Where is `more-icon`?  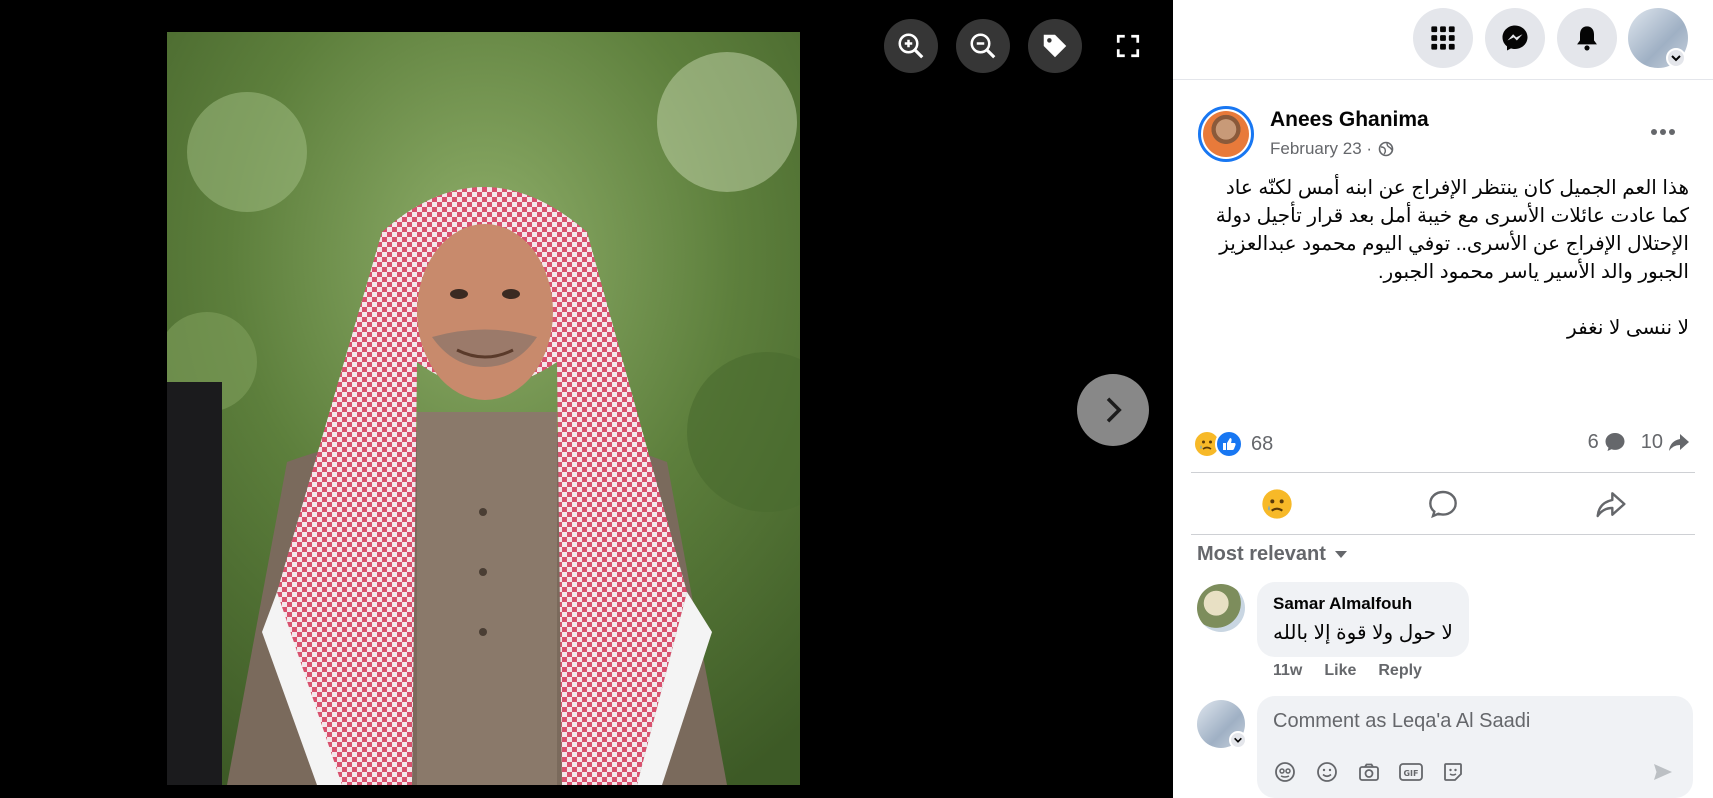 more-icon is located at coordinates (1663, 132).